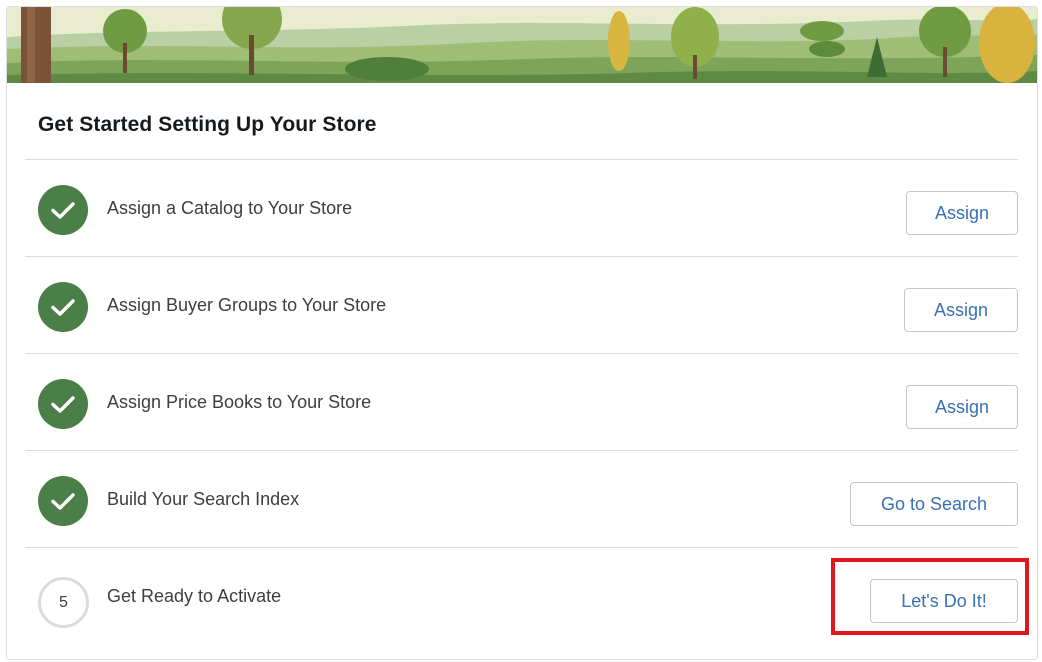 The image size is (1042, 662). What do you see at coordinates (961, 310) in the screenshot?
I see `assign-buyer-groups-button: Assign` at bounding box center [961, 310].